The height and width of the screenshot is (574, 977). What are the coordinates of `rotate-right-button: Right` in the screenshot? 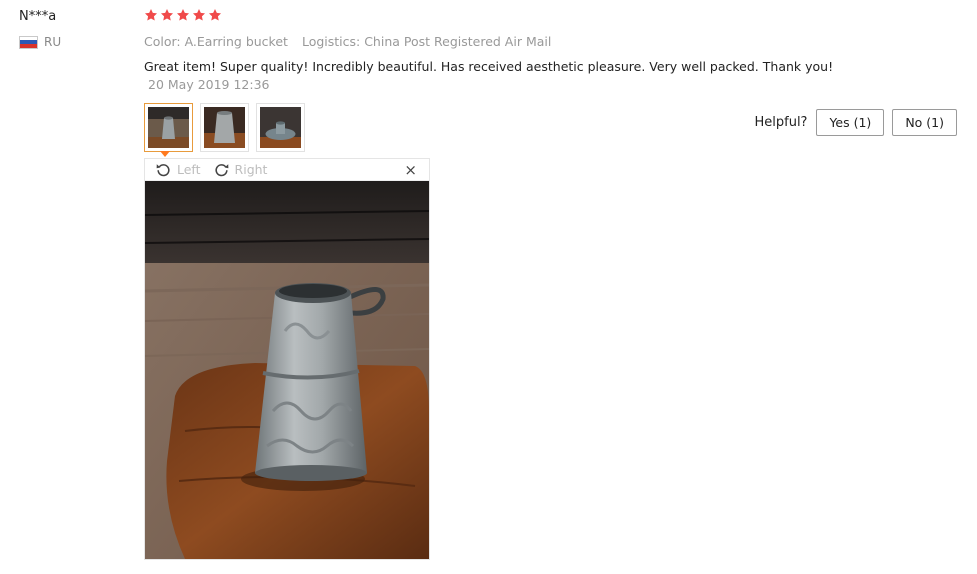 It's located at (240, 169).